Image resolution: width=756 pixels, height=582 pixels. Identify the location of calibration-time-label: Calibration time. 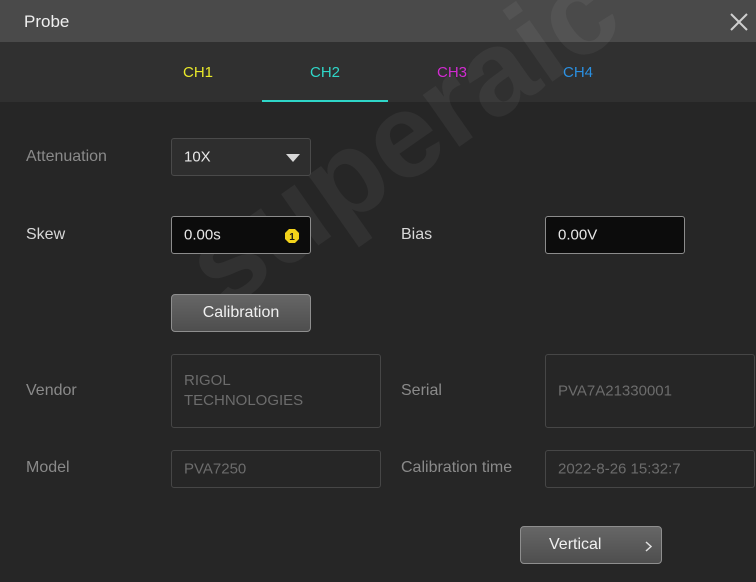
(457, 467).